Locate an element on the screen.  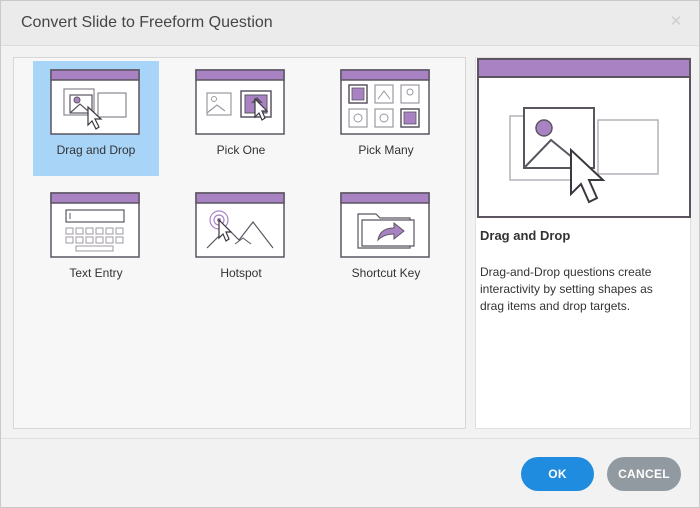
tile-pick-one: Pick One is located at coordinates (241, 118).